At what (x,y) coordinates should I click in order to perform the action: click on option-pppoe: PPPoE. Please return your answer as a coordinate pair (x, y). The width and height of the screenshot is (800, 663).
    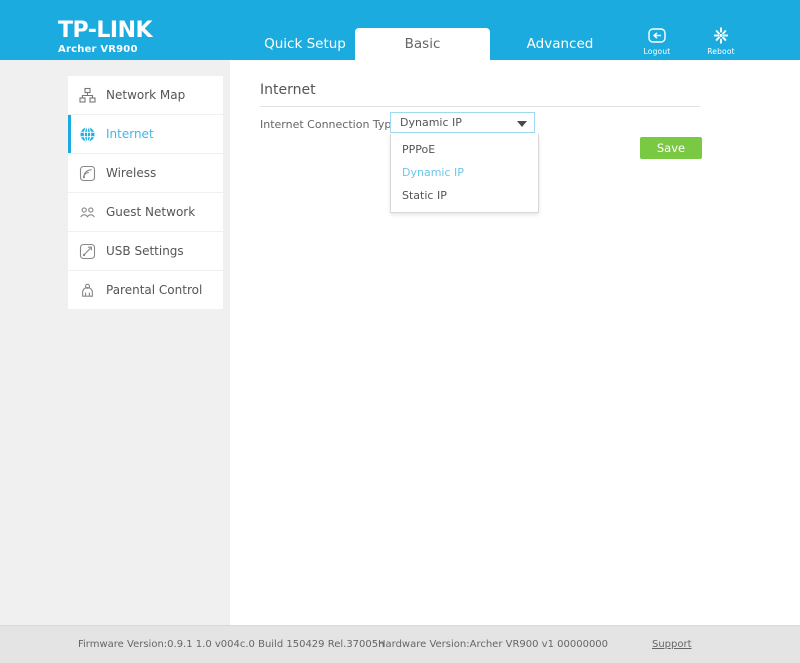
    Looking at the image, I should click on (464, 149).